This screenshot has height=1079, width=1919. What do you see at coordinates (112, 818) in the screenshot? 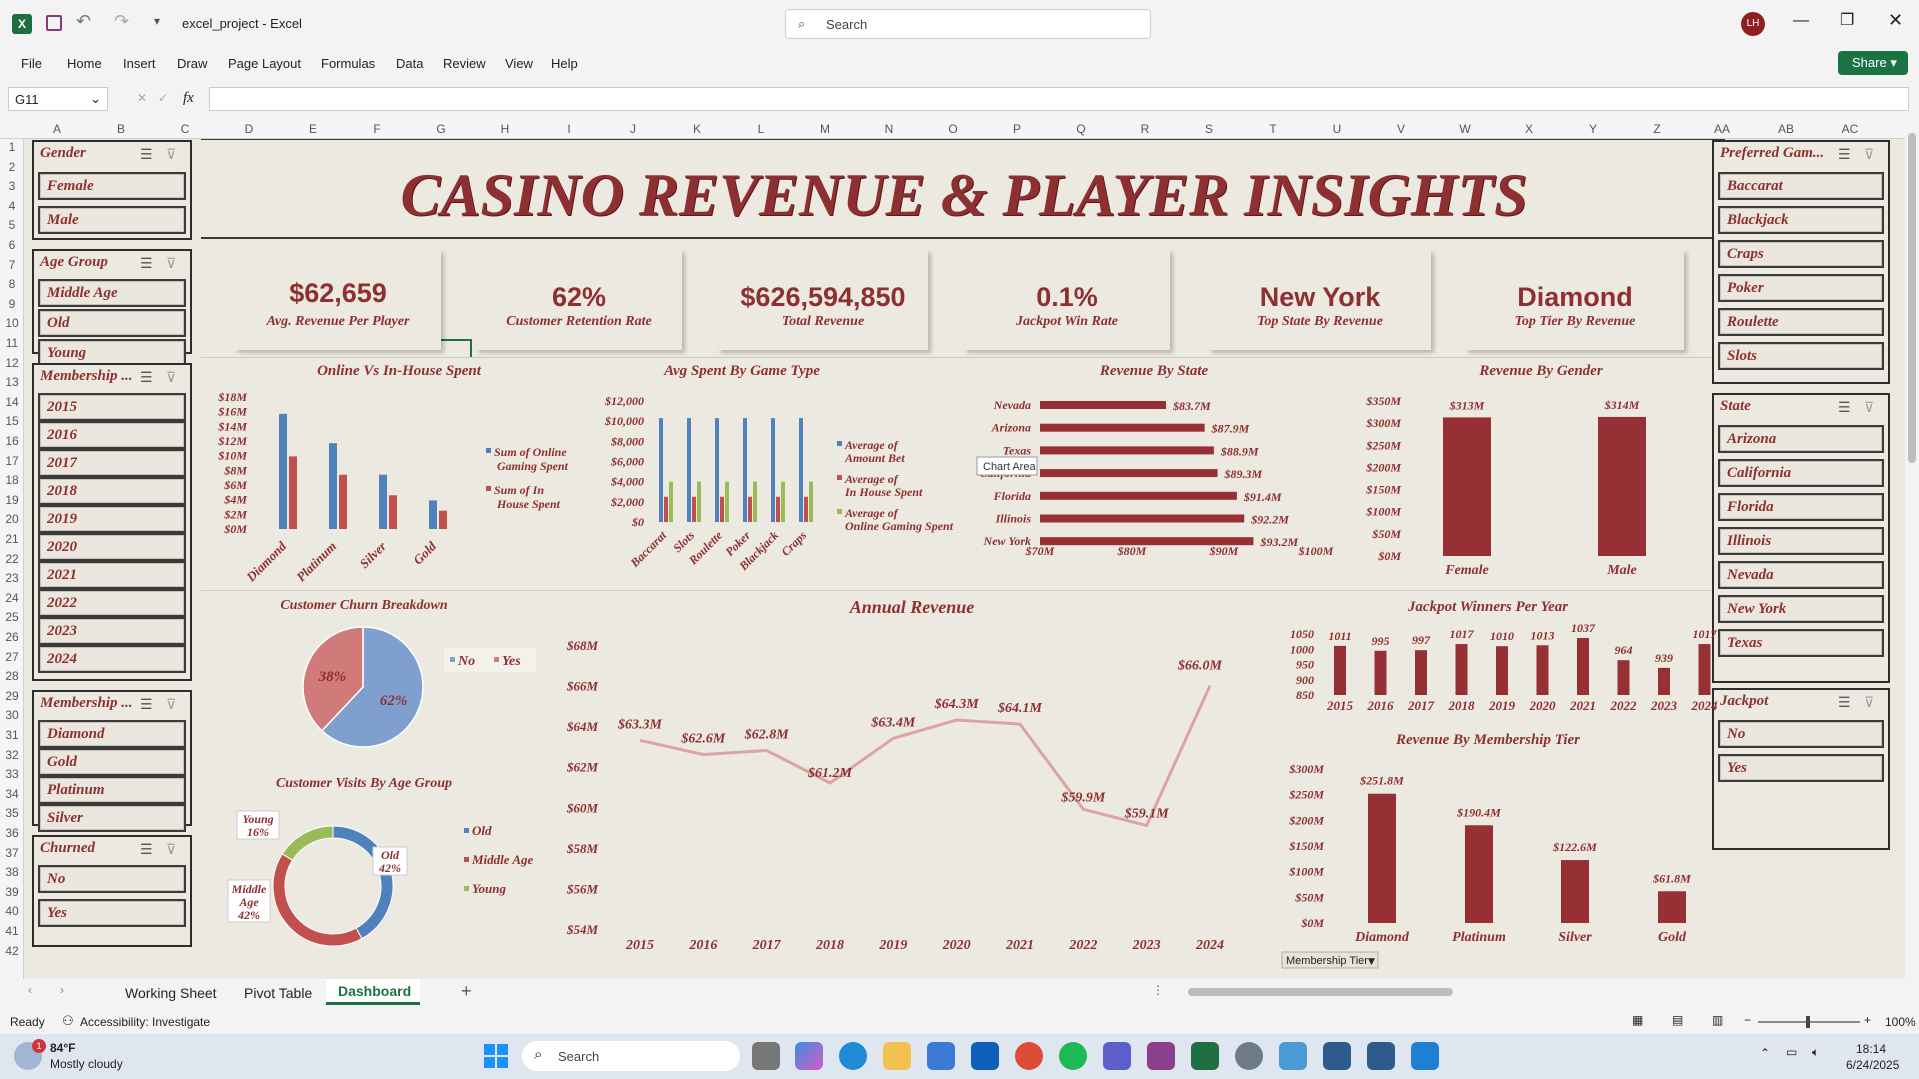
I see `slicer-item: Silver` at bounding box center [112, 818].